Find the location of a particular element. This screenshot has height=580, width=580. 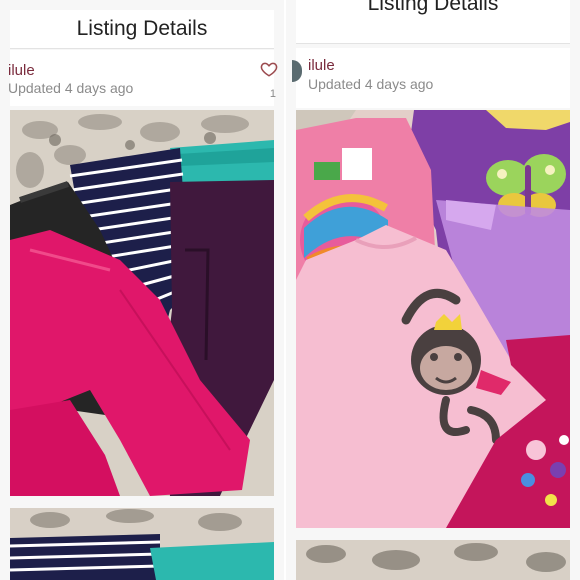

heart-icon is located at coordinates (269, 69).